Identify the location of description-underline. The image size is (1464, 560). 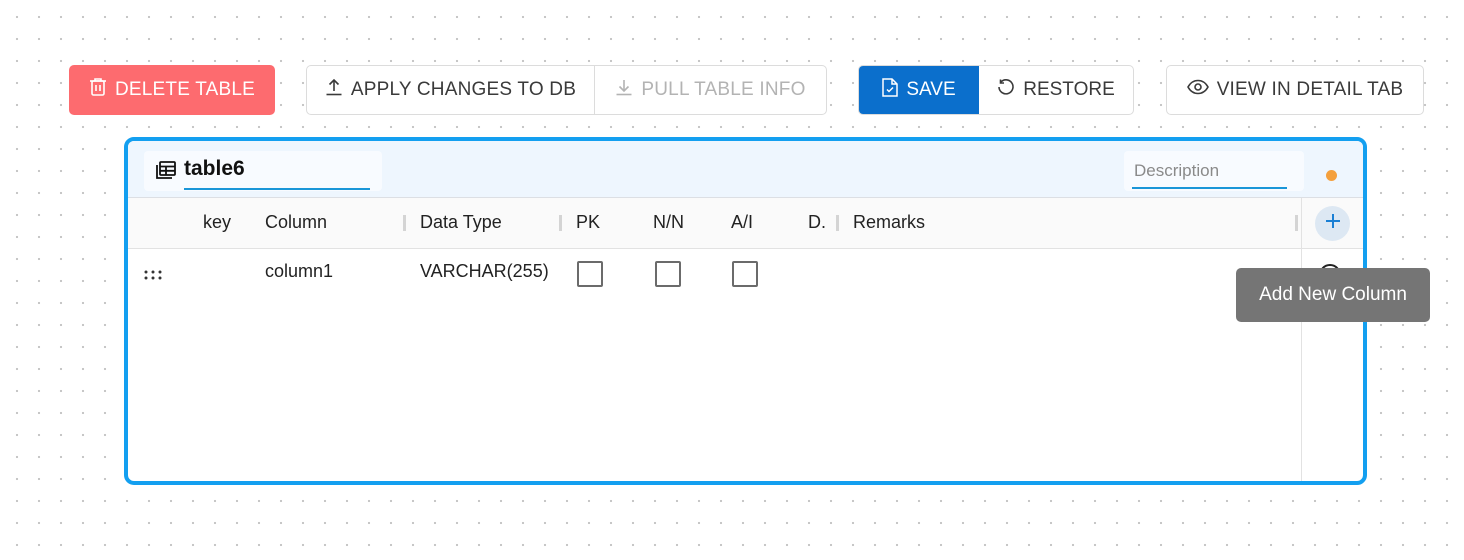
(1209, 188).